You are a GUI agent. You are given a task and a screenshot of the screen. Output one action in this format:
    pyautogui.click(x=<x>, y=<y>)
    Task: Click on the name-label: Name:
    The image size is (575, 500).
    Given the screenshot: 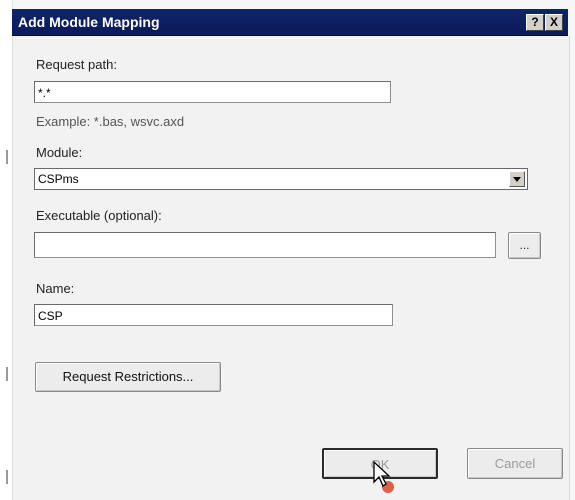 What is the action you would take?
    pyautogui.click(x=55, y=288)
    